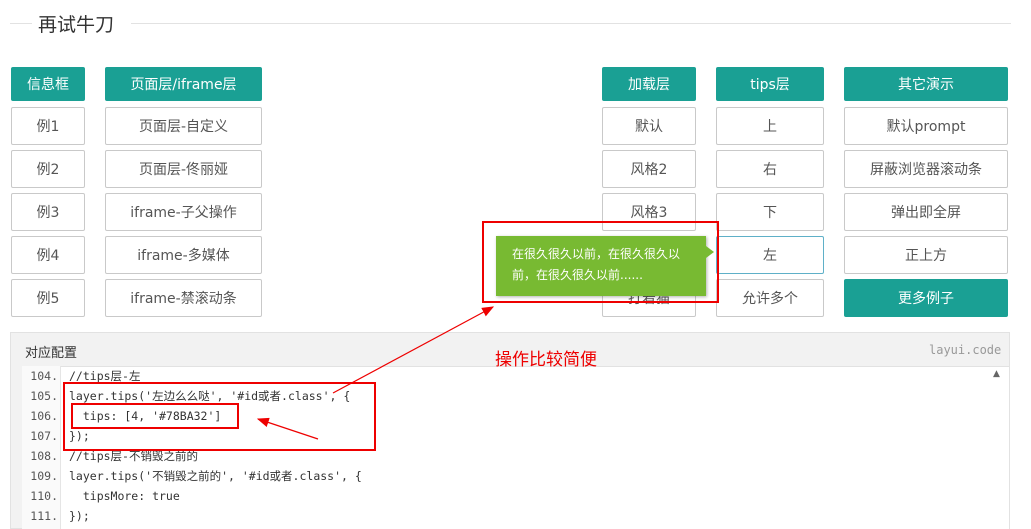 This screenshot has width=1031, height=529. I want to click on annotation-arrow-to-popup, so click(413, 350).